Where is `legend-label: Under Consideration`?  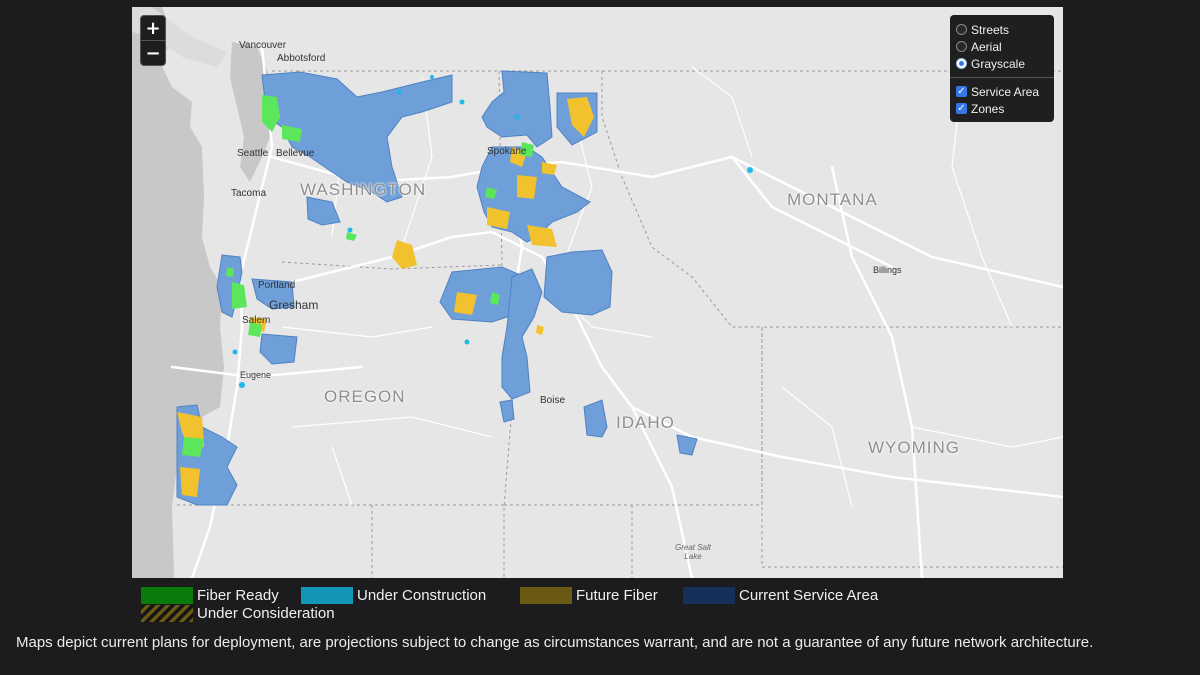 legend-label: Under Consideration is located at coordinates (266, 613).